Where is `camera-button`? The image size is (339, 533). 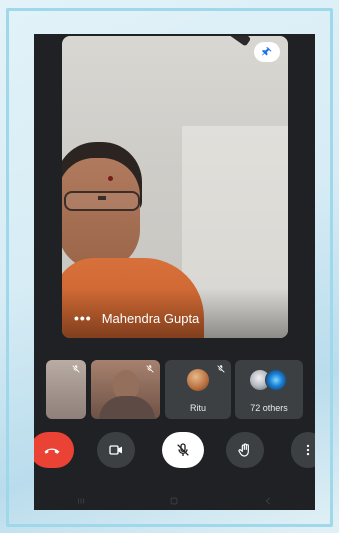 camera-button is located at coordinates (116, 450).